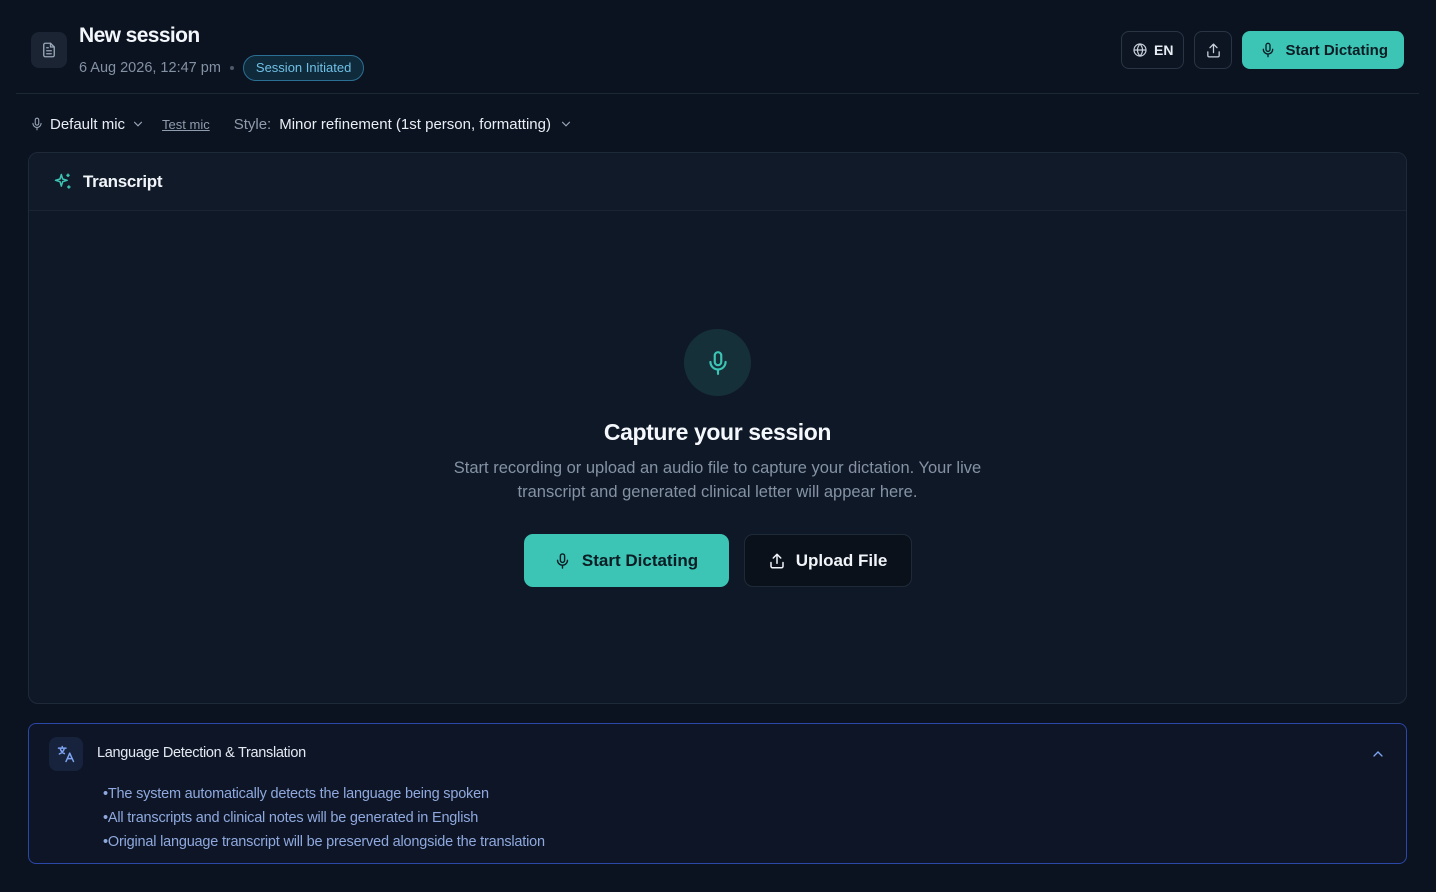  What do you see at coordinates (303, 68) in the screenshot?
I see `status-badge: Session Initiated` at bounding box center [303, 68].